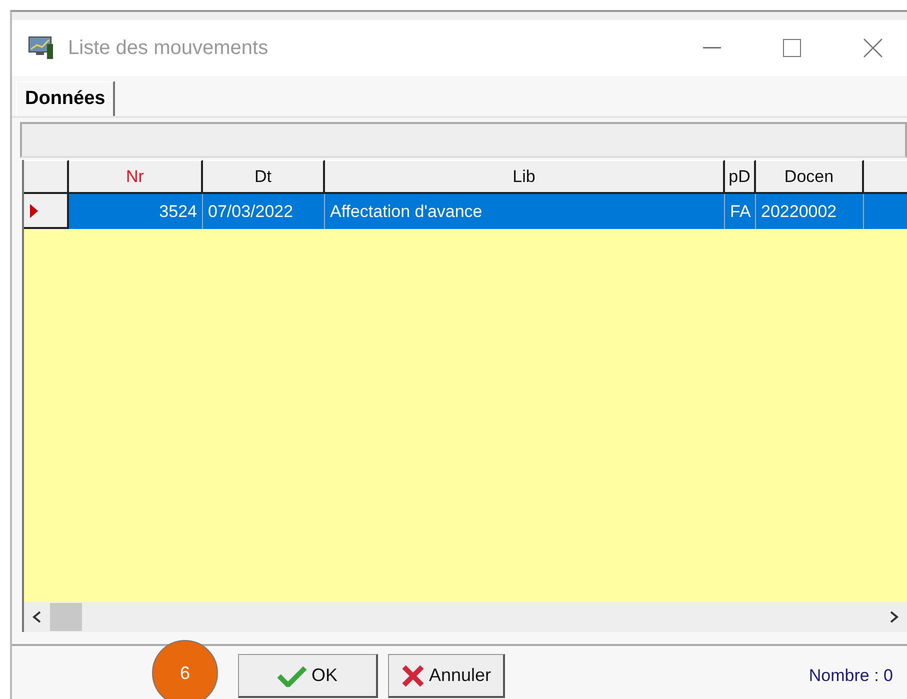 The width and height of the screenshot is (907, 699). I want to click on minimize-icon, so click(712, 48).